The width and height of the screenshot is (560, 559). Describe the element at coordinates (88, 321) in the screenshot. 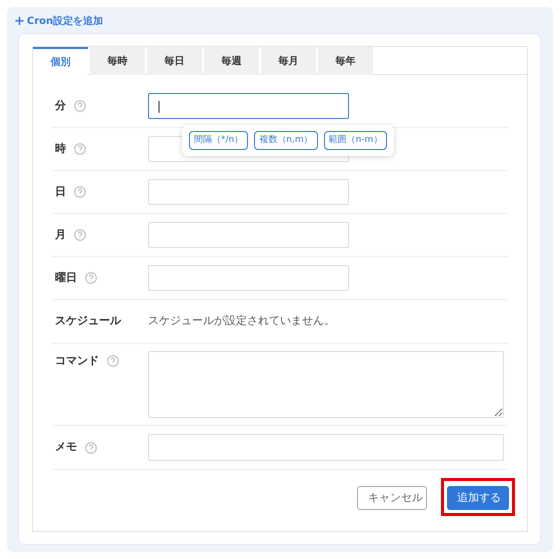

I see `field-label: スケジュール` at that location.